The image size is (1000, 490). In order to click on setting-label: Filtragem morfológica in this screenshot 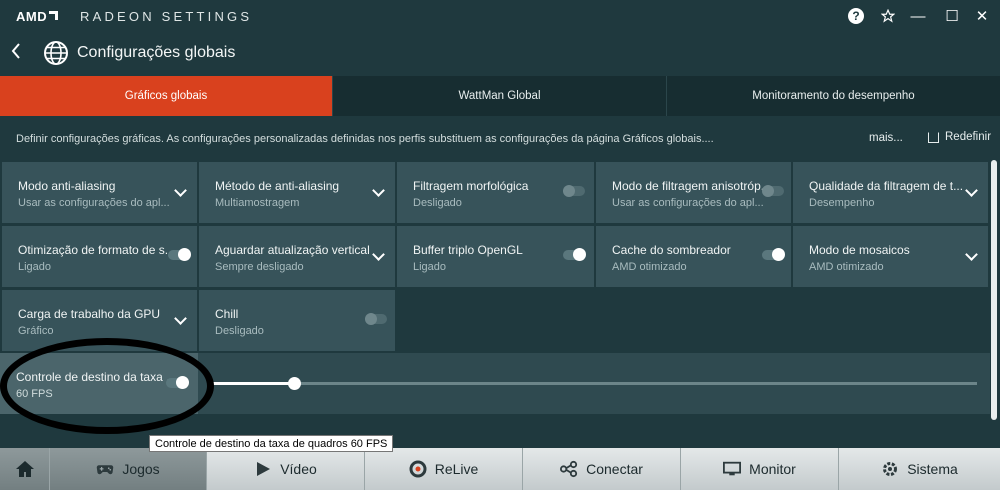, I will do `click(471, 186)`.